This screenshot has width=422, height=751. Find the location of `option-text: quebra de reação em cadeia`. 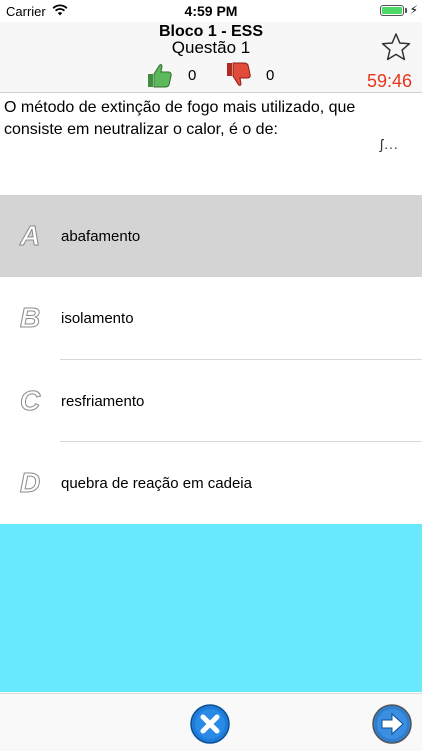

option-text: quebra de reação em cadeia is located at coordinates (156, 483).